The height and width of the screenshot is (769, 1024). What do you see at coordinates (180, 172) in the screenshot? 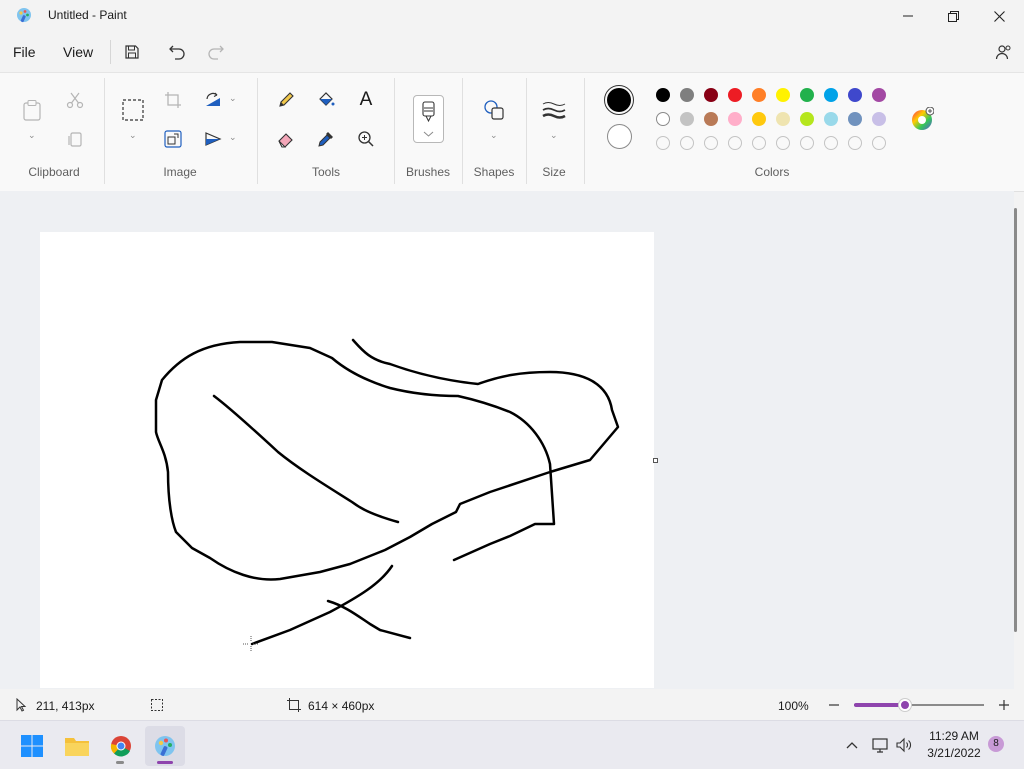
I see `group-label-image: Image` at bounding box center [180, 172].